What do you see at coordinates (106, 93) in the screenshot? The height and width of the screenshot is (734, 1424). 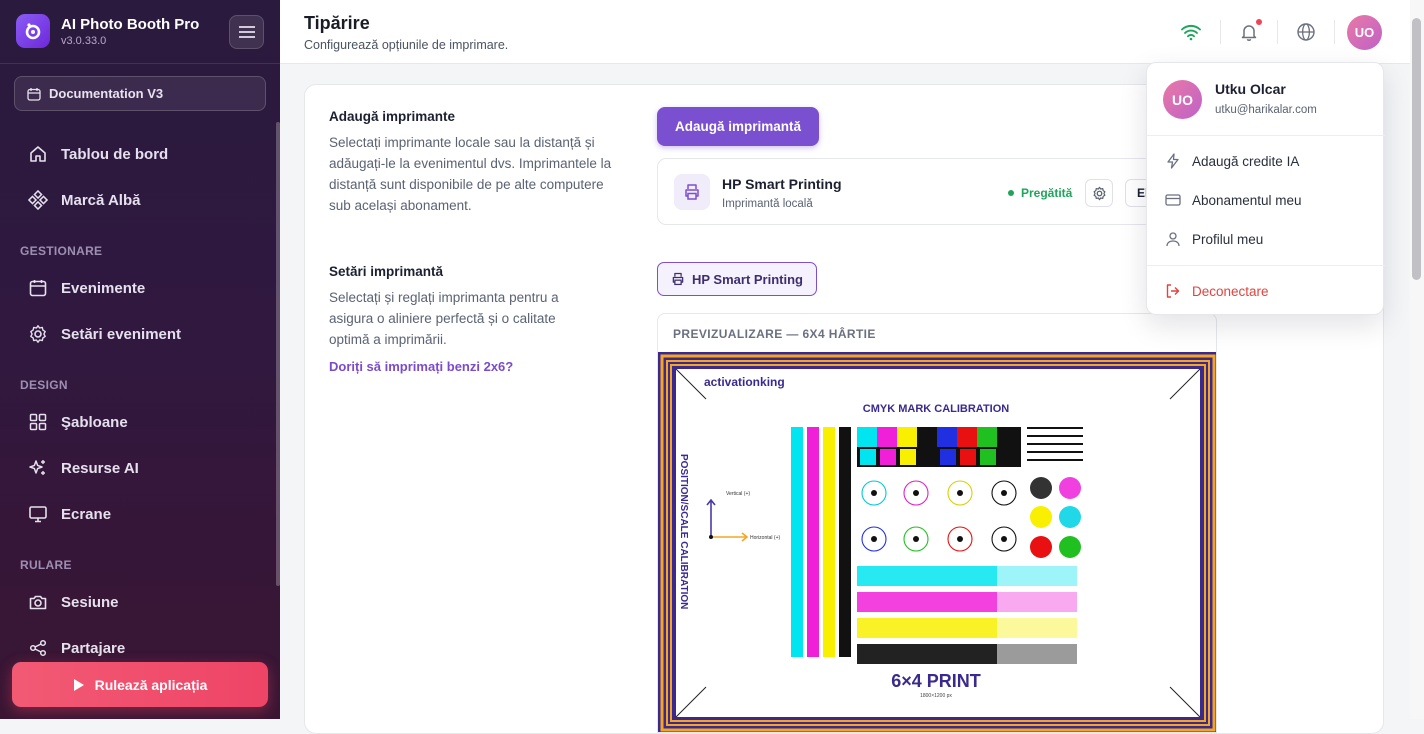 I see `documentation-label: Documentation V3` at bounding box center [106, 93].